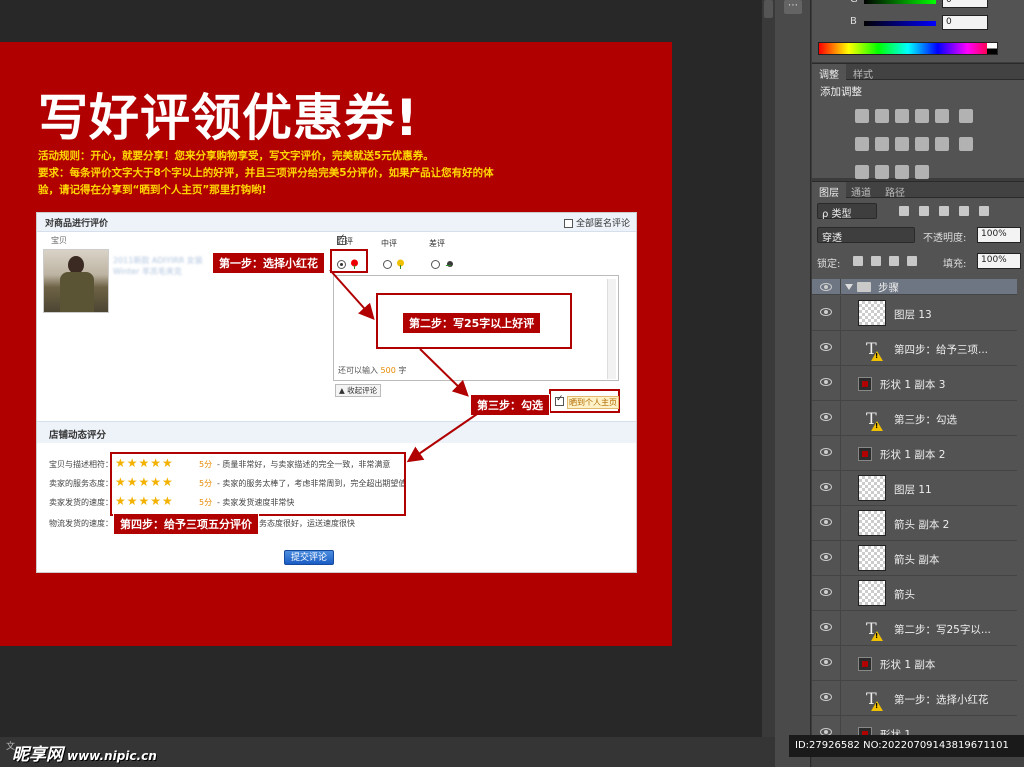  What do you see at coordinates (865, 454) in the screenshot?
I see `shape-layer-icon` at bounding box center [865, 454].